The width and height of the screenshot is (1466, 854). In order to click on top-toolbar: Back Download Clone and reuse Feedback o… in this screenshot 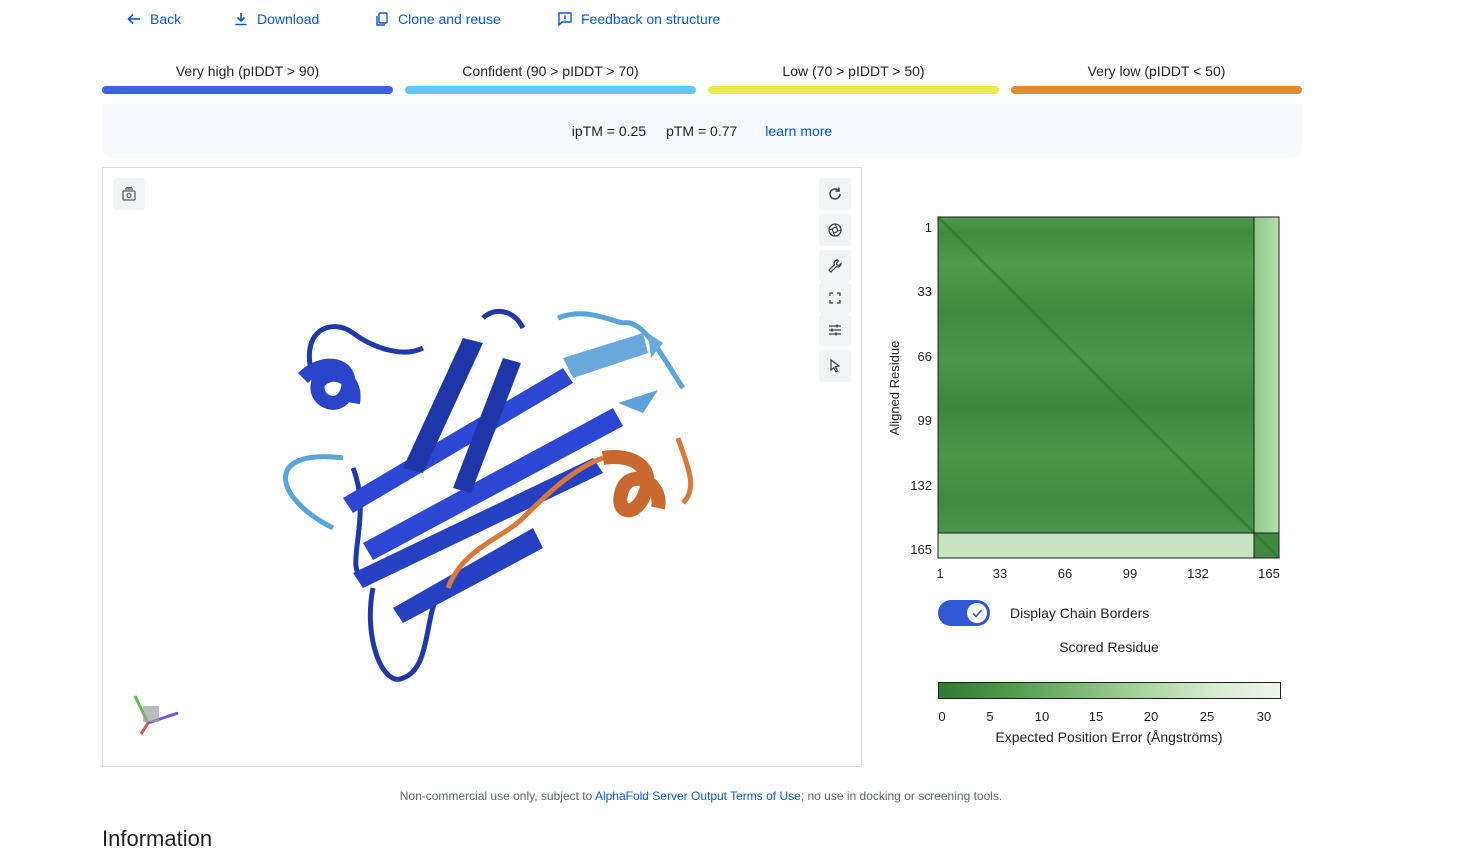, I will do `click(733, 21)`.